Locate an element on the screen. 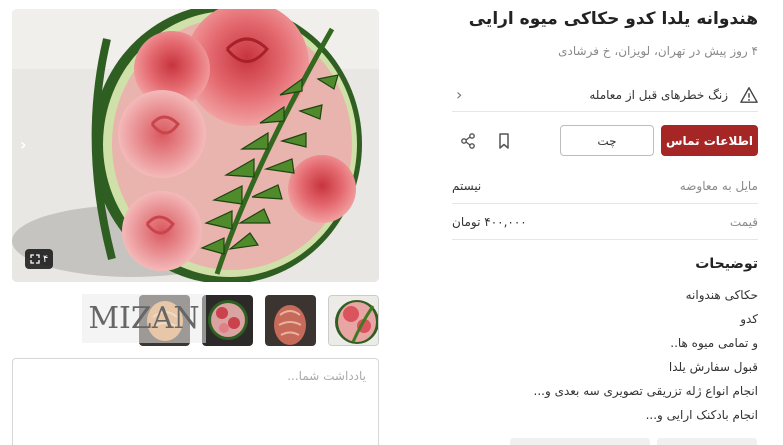 The width and height of the screenshot is (783, 445). warning-row: زنگ خطرهای قبل از معامله ‹ is located at coordinates (605, 96).